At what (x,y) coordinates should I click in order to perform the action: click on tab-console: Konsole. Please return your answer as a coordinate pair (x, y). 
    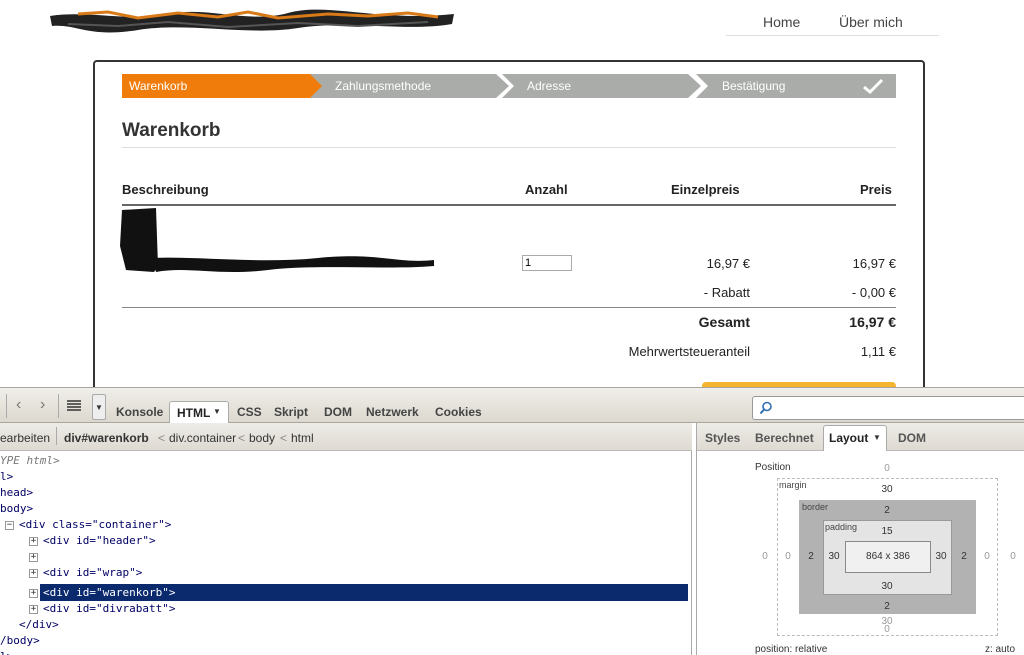
    Looking at the image, I should click on (139, 412).